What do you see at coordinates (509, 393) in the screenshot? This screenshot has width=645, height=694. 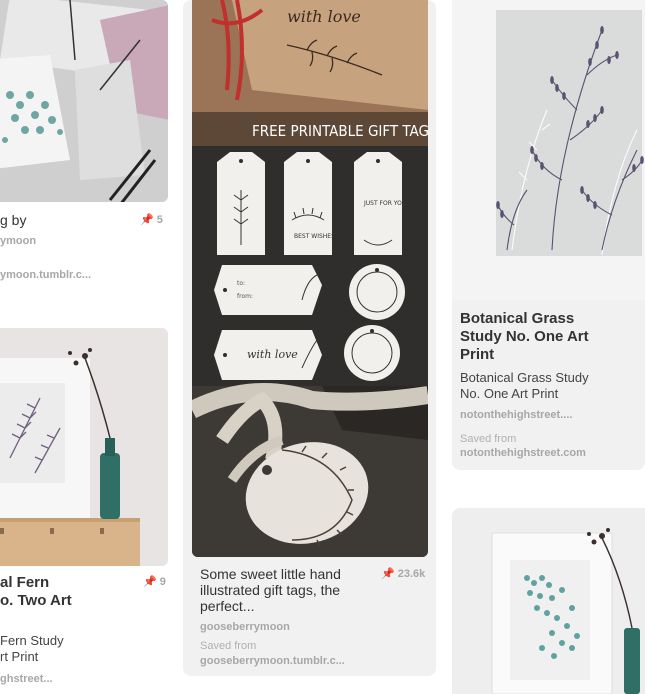 I see `pin-desc-line2: No. One Art Print` at bounding box center [509, 393].